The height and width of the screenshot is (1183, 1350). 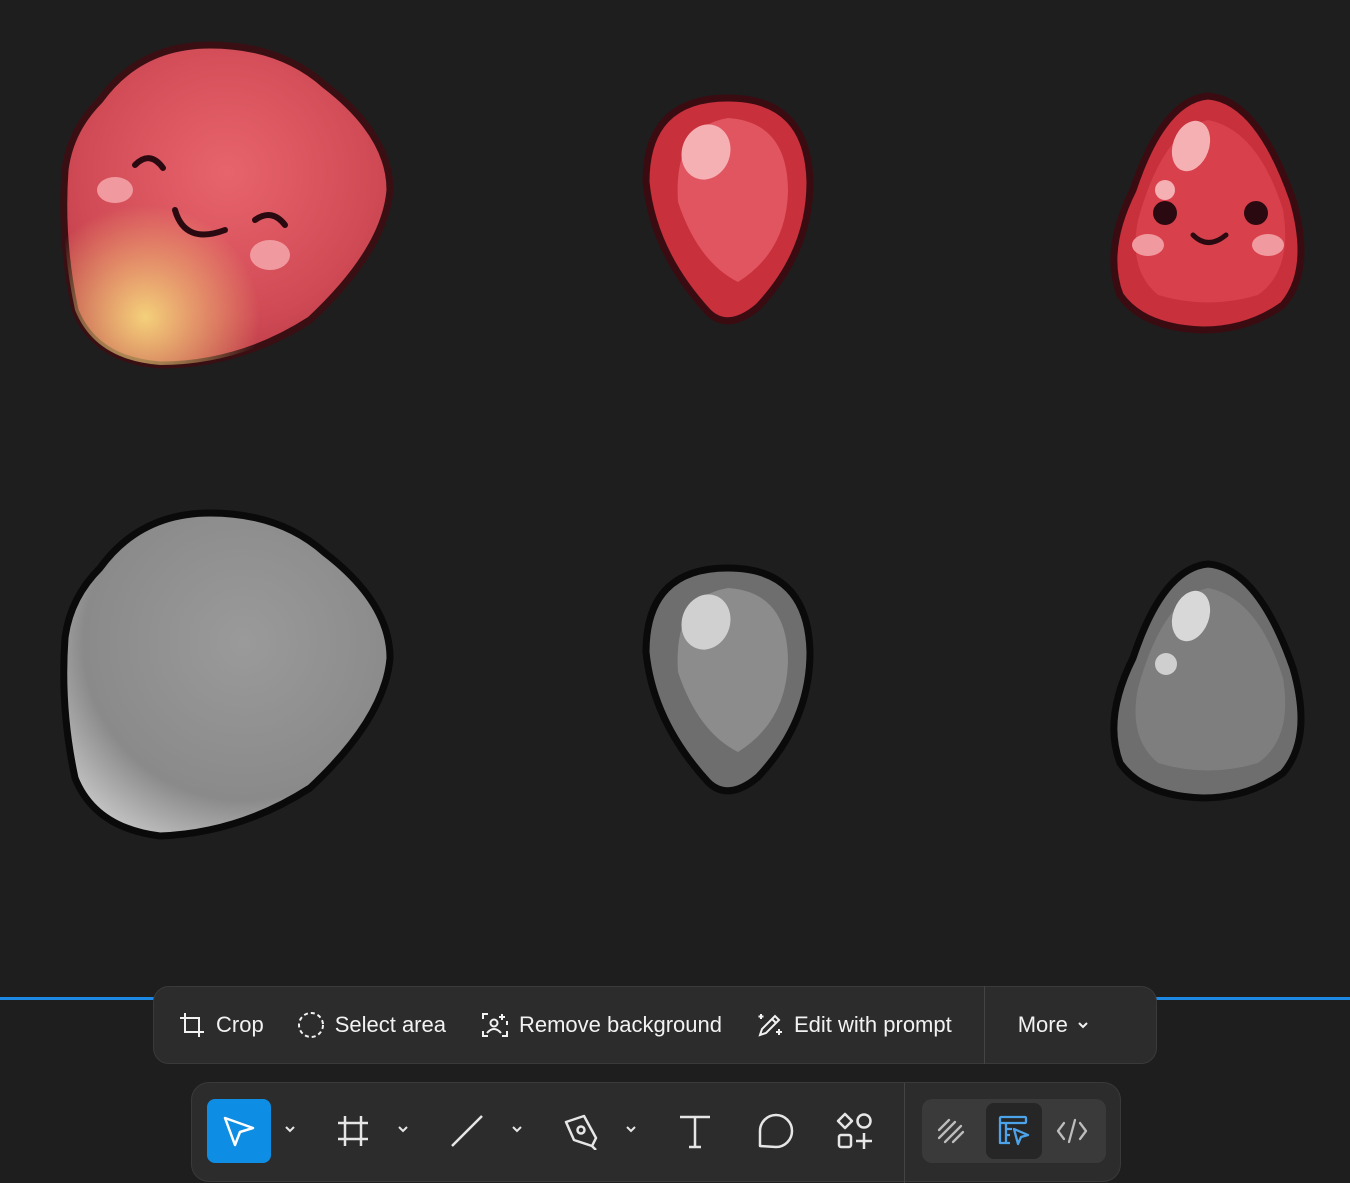 I want to click on red-petal-sprite, so click(x=227, y=205).